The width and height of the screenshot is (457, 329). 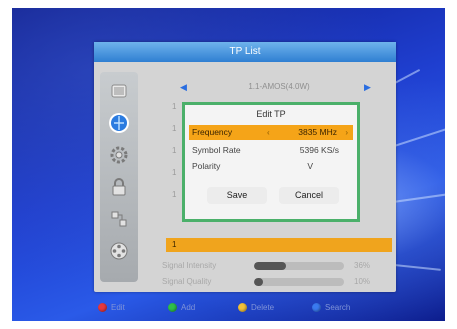 What do you see at coordinates (268, 132) in the screenshot?
I see `chevron-left-icon: ‹` at bounding box center [268, 132].